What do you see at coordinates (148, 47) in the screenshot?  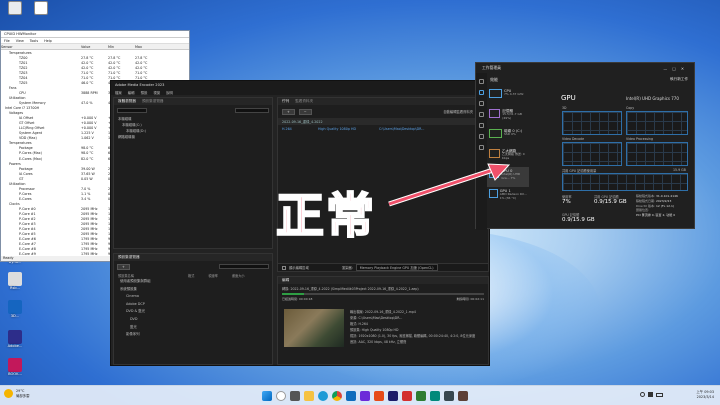 I see `col-max: Max` at bounding box center [148, 47].